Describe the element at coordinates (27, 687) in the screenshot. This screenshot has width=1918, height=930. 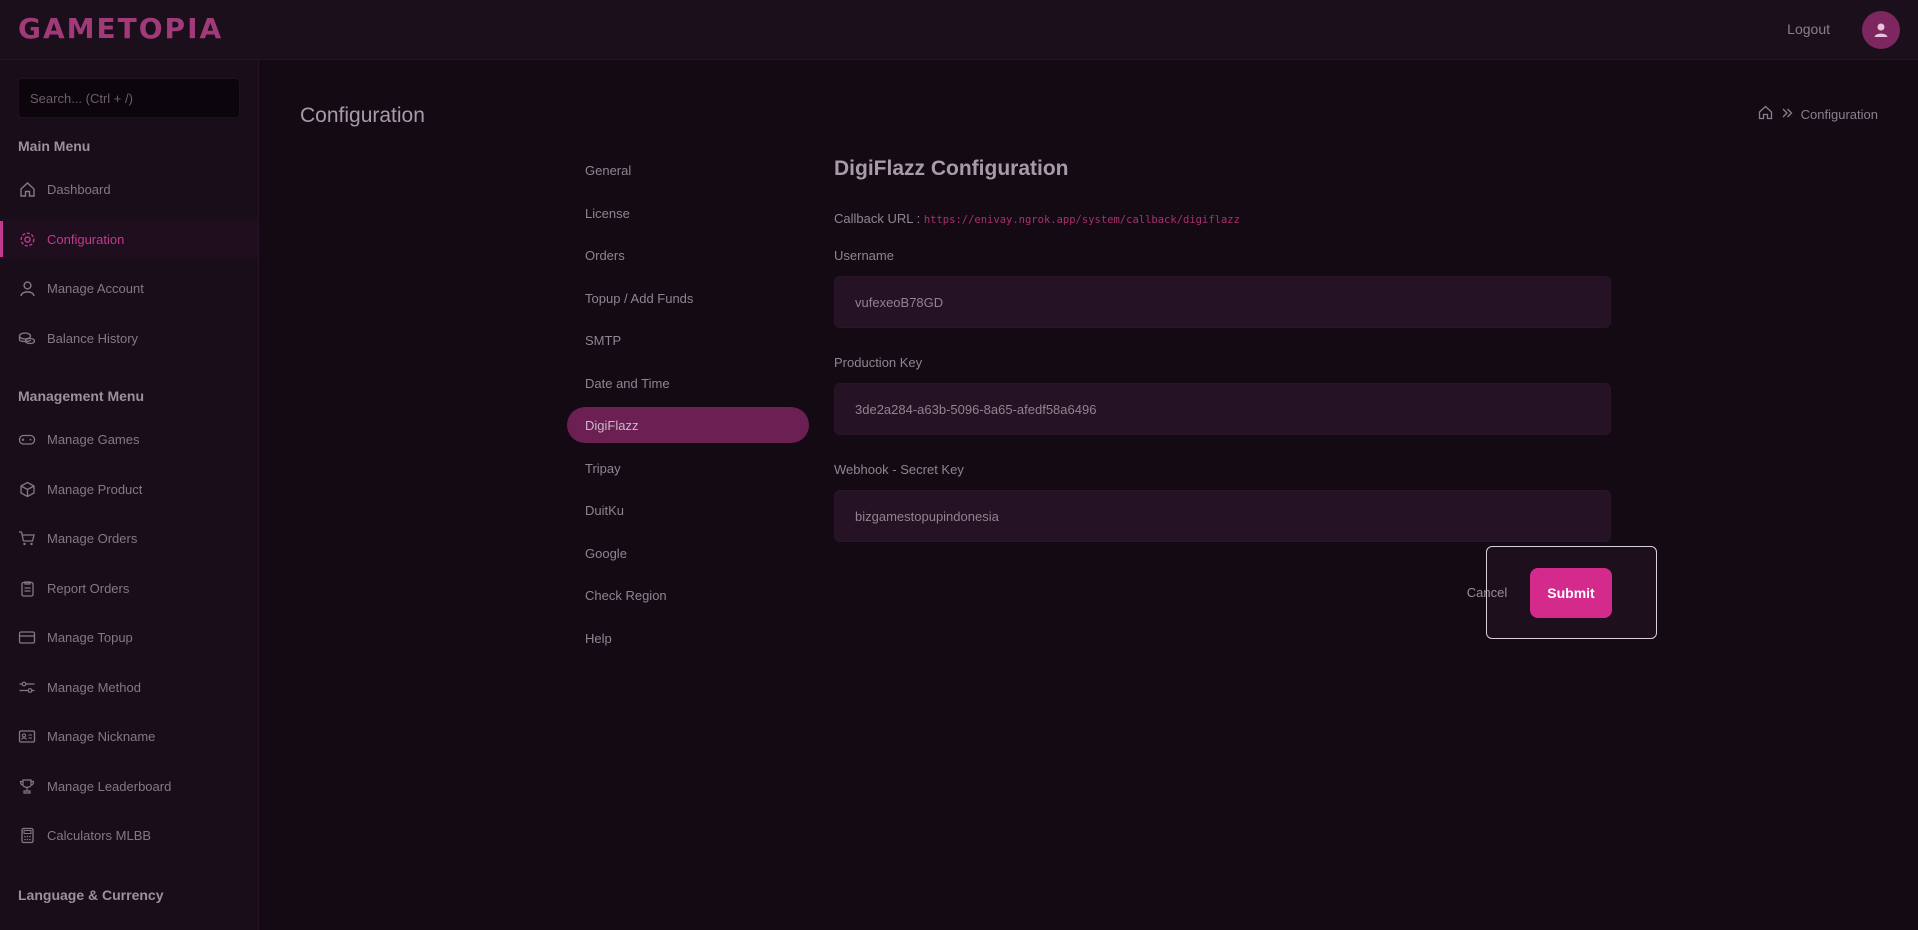
I see `sliders-icon` at that location.